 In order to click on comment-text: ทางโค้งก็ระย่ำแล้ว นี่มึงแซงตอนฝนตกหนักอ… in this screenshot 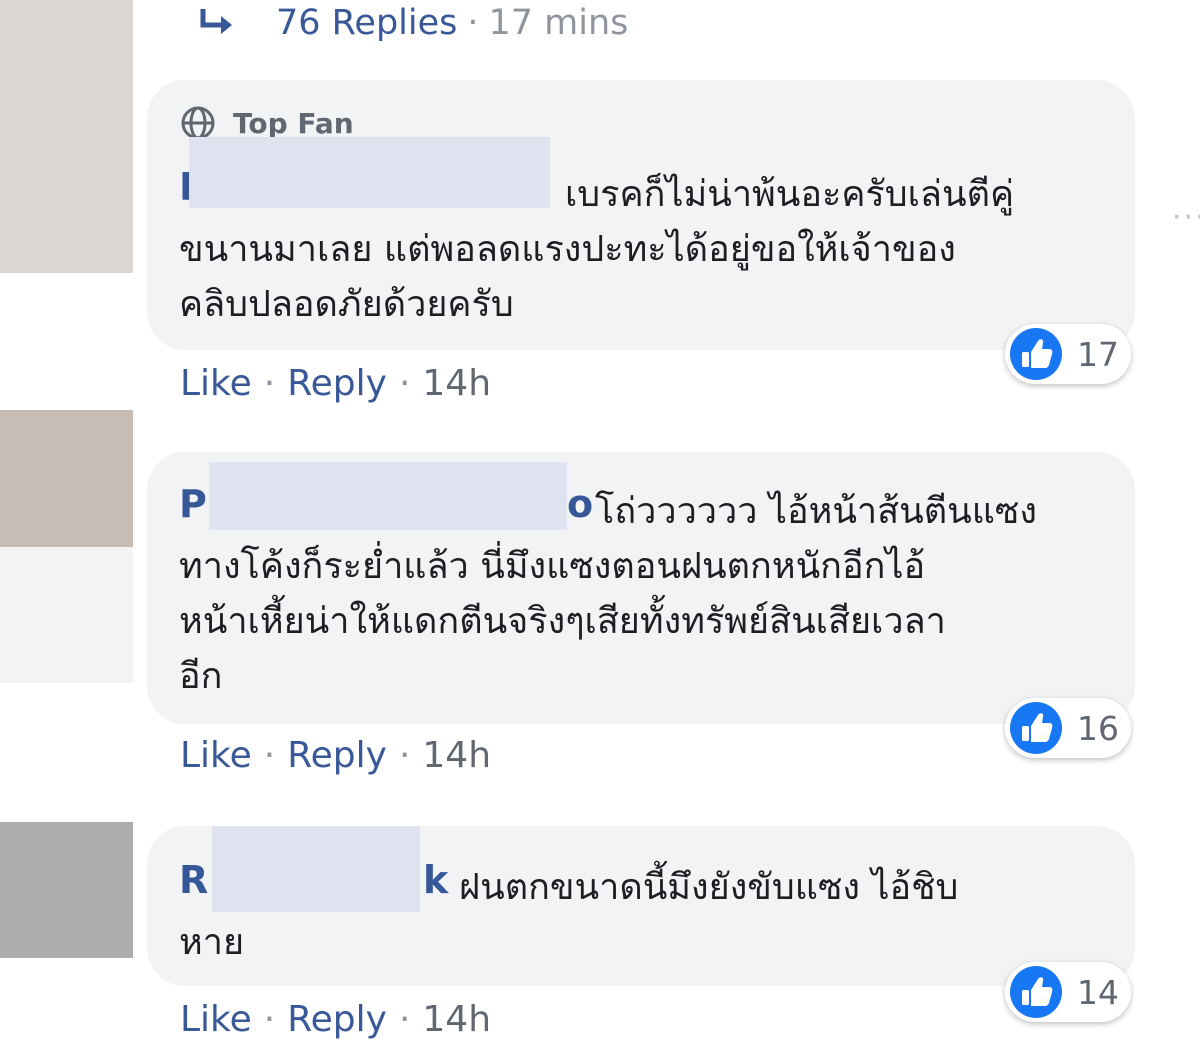, I will do `click(552, 566)`.